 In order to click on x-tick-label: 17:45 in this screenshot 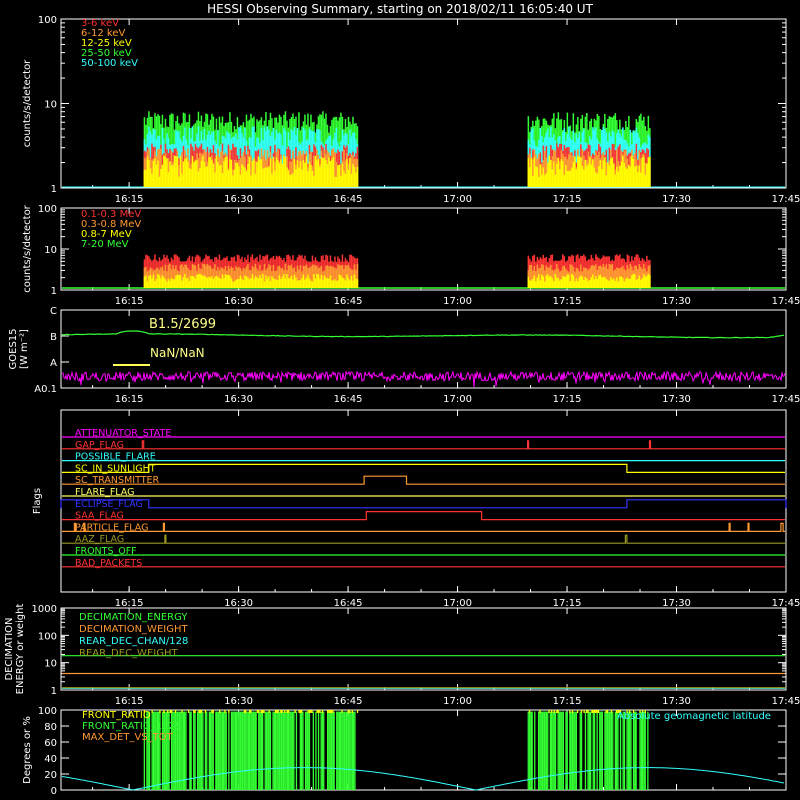, I will do `click(786, 603)`.